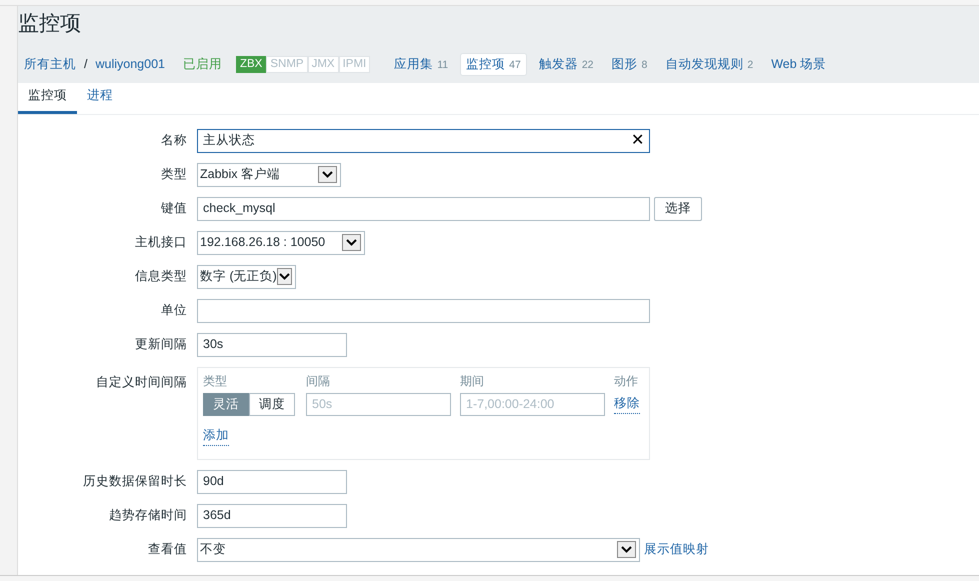 Image resolution: width=979 pixels, height=581 pixels. Describe the element at coordinates (272, 404) in the screenshot. I see `mode-toggle: 调度` at that location.